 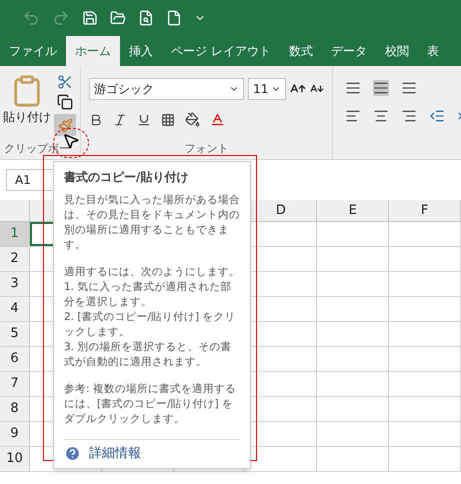 What do you see at coordinates (150, 404) in the screenshot?
I see `tooltip-text: 参考: 複数の場所に書式を適用するには、[書式のコピー/貼り付け] をダブルクリックします。` at bounding box center [150, 404].